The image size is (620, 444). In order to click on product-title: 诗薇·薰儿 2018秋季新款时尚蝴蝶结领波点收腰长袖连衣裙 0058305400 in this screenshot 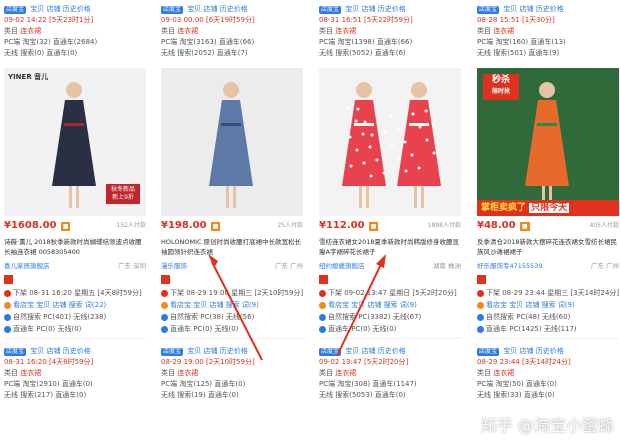, I will do `click(75, 248)`.